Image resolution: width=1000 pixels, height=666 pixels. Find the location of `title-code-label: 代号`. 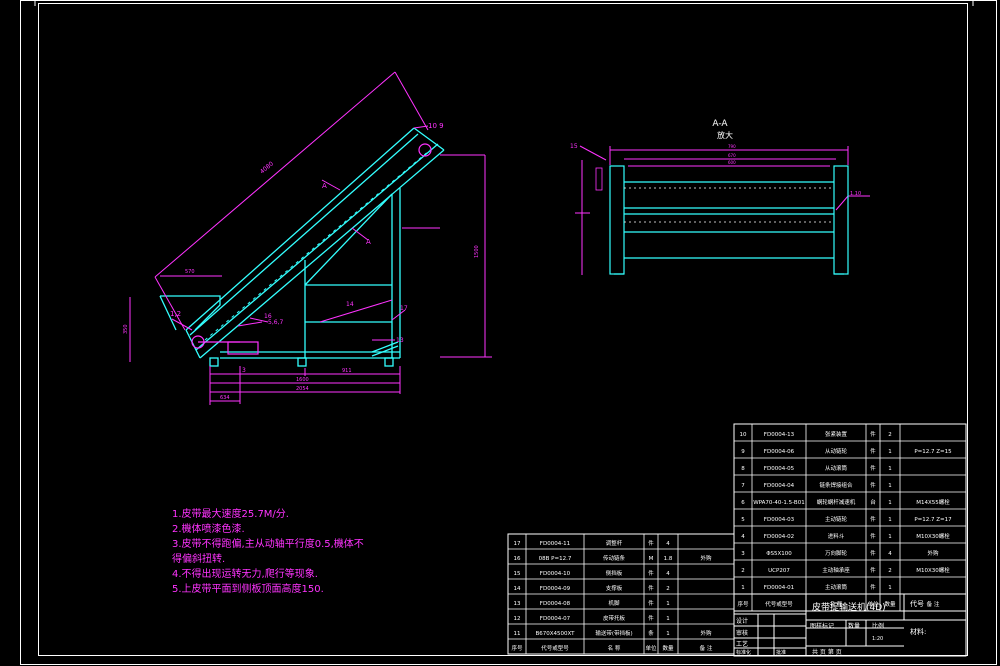

title-code-label: 代号 is located at coordinates (917, 603).